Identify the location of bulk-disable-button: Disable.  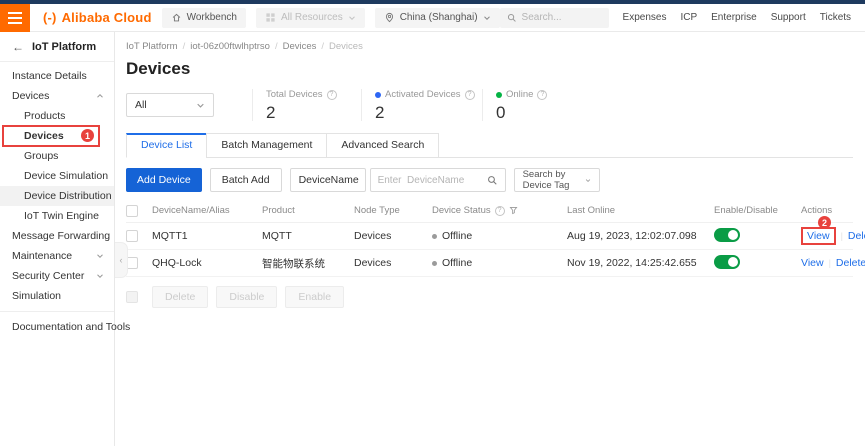
(247, 297).